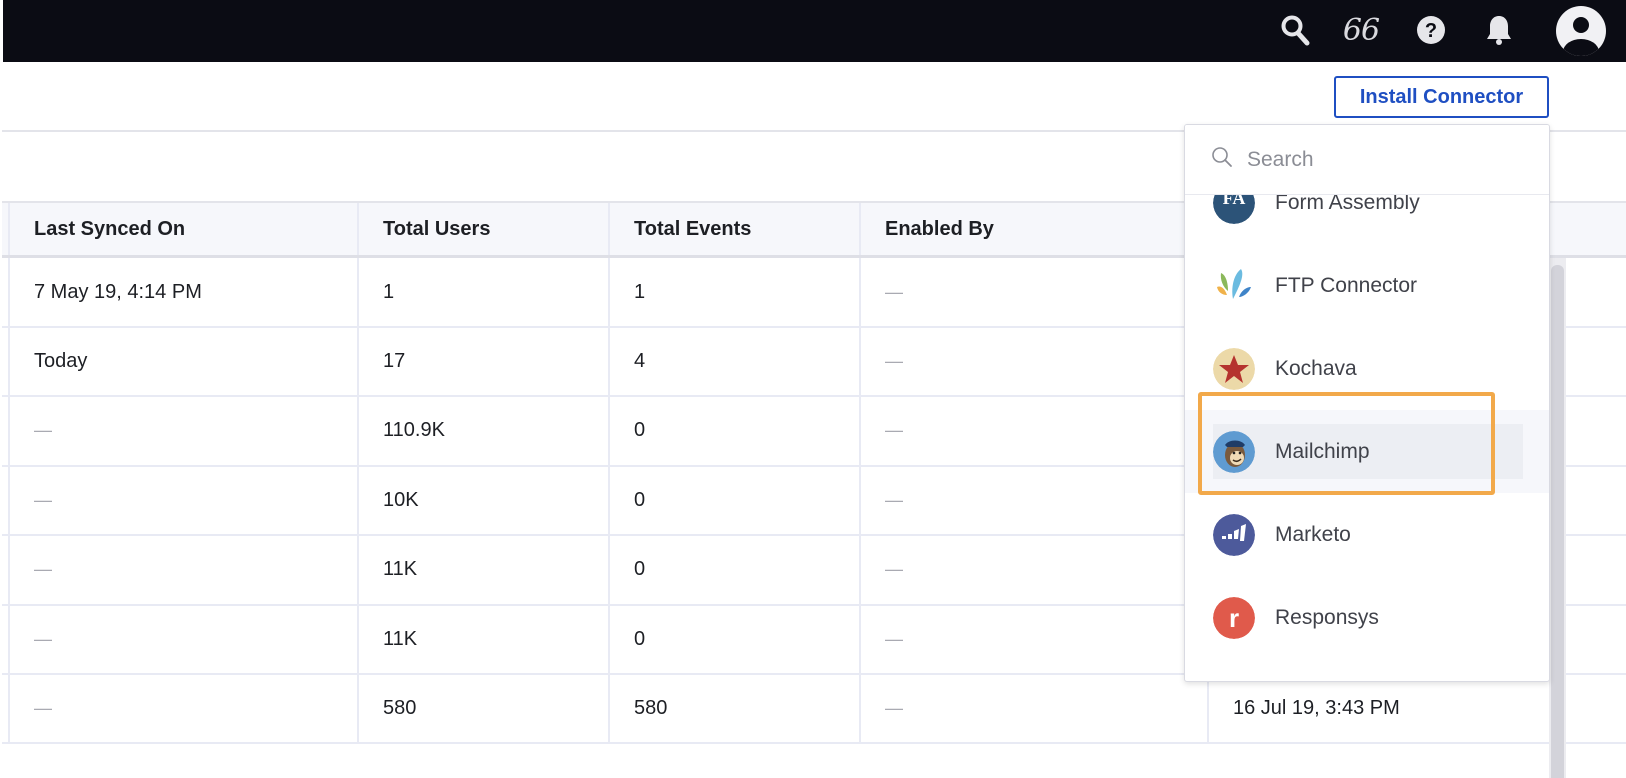  I want to click on quote-icon: 66, so click(1361, 30).